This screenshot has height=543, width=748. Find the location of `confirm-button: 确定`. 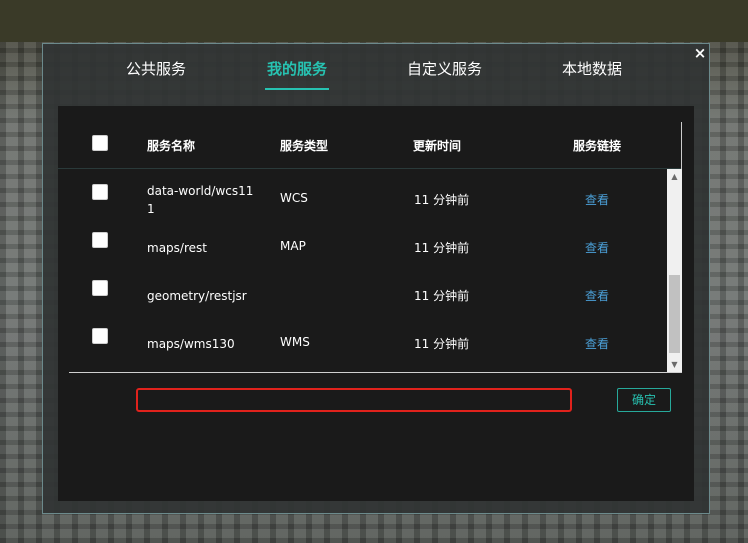

confirm-button: 确定 is located at coordinates (644, 400).